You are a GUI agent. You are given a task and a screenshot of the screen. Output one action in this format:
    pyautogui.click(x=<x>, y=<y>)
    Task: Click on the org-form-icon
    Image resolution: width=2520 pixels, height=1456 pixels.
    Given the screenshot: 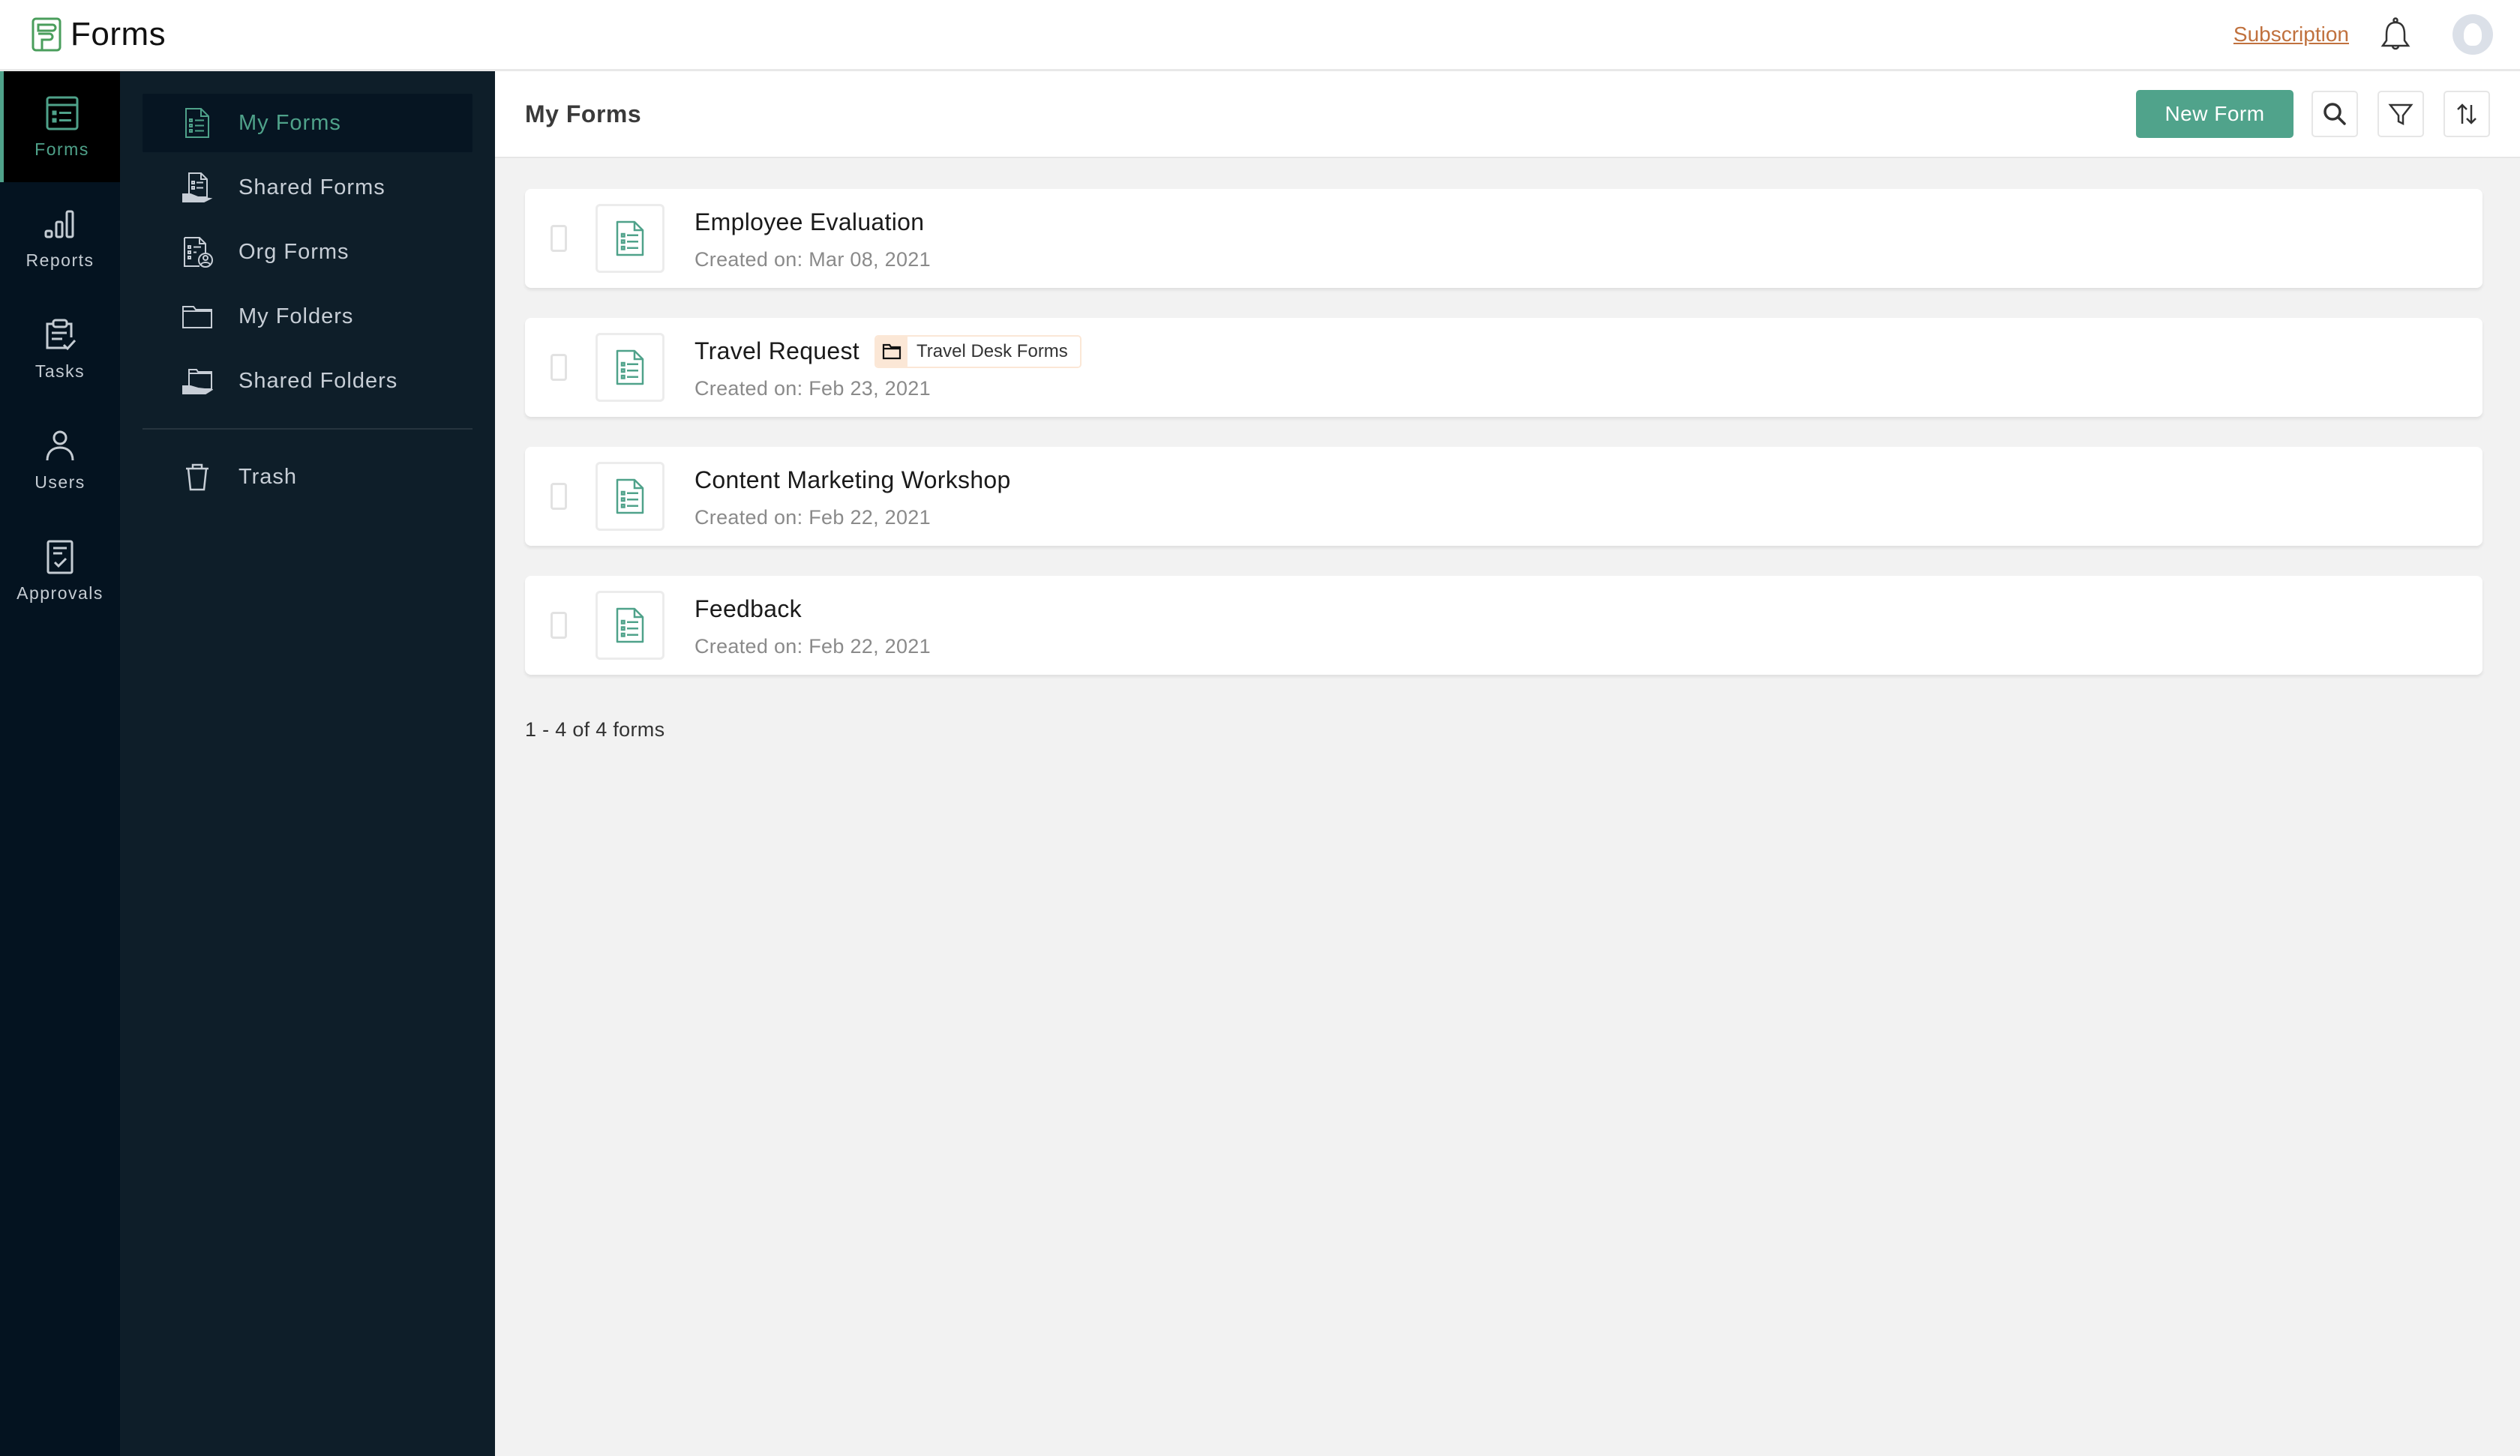 What is the action you would take?
    pyautogui.click(x=198, y=252)
    